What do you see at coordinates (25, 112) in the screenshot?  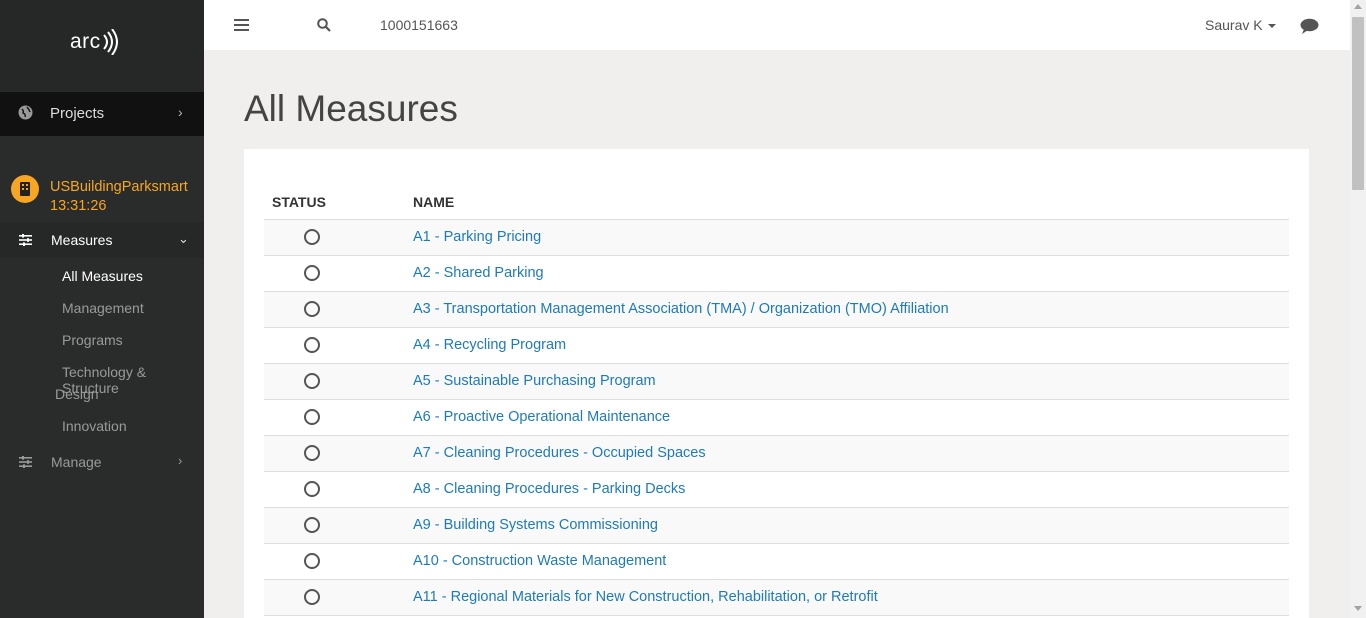 I see `globe-icon` at bounding box center [25, 112].